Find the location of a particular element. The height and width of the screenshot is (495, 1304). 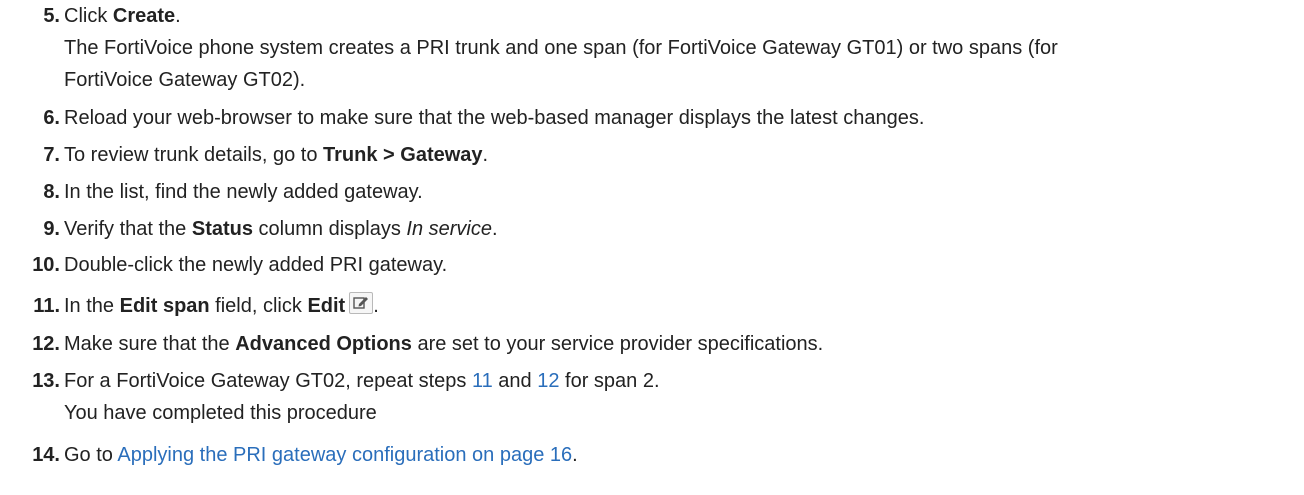

step-text: In the Edit span field, click Edit. is located at coordinates (221, 306).